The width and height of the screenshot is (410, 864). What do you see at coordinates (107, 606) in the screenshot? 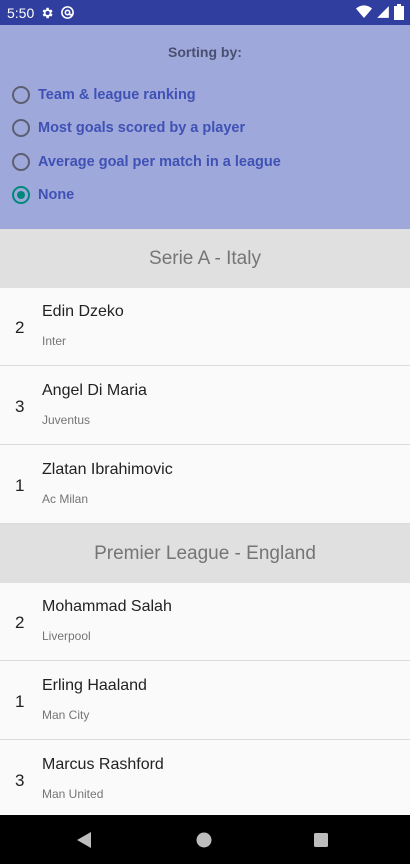
I see `player-name: Mohammad Salah` at bounding box center [107, 606].